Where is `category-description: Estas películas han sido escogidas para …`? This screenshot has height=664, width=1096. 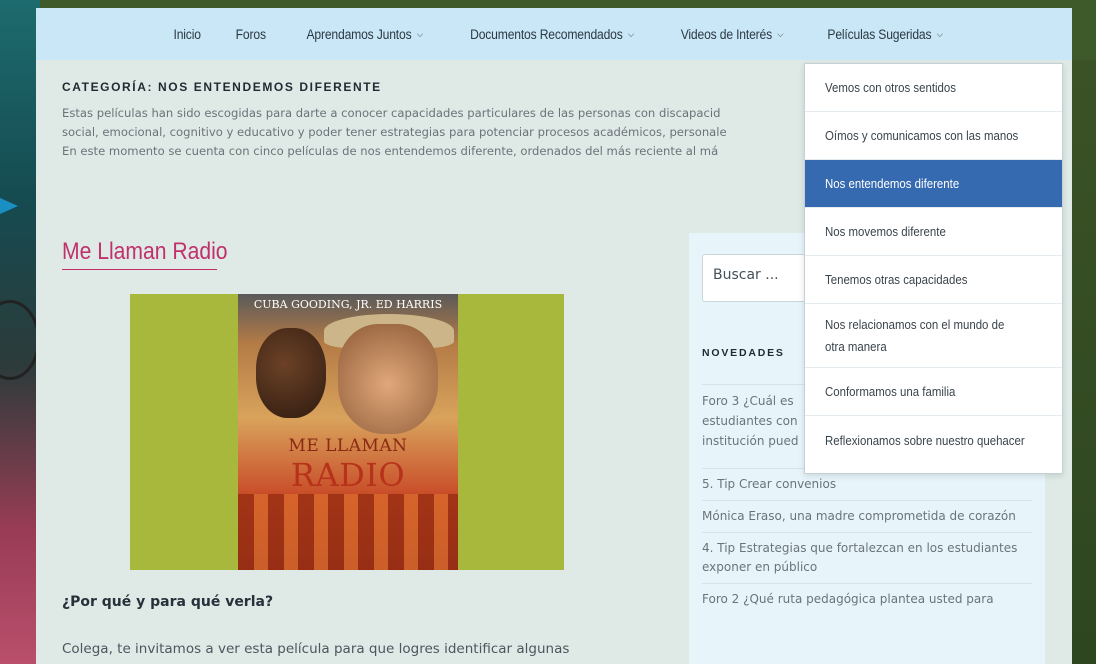 category-description: Estas películas han sido escogidas para … is located at coordinates (394, 132).